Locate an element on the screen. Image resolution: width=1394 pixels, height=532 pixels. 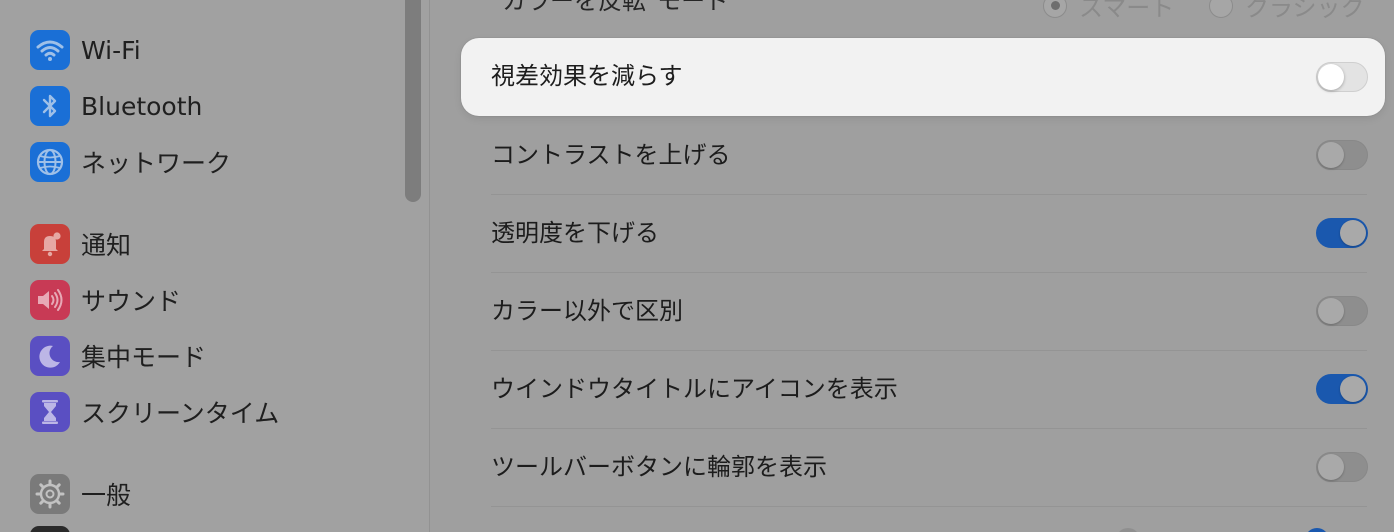
sidebar-item-focus: 集中モード is located at coordinates (118, 356).